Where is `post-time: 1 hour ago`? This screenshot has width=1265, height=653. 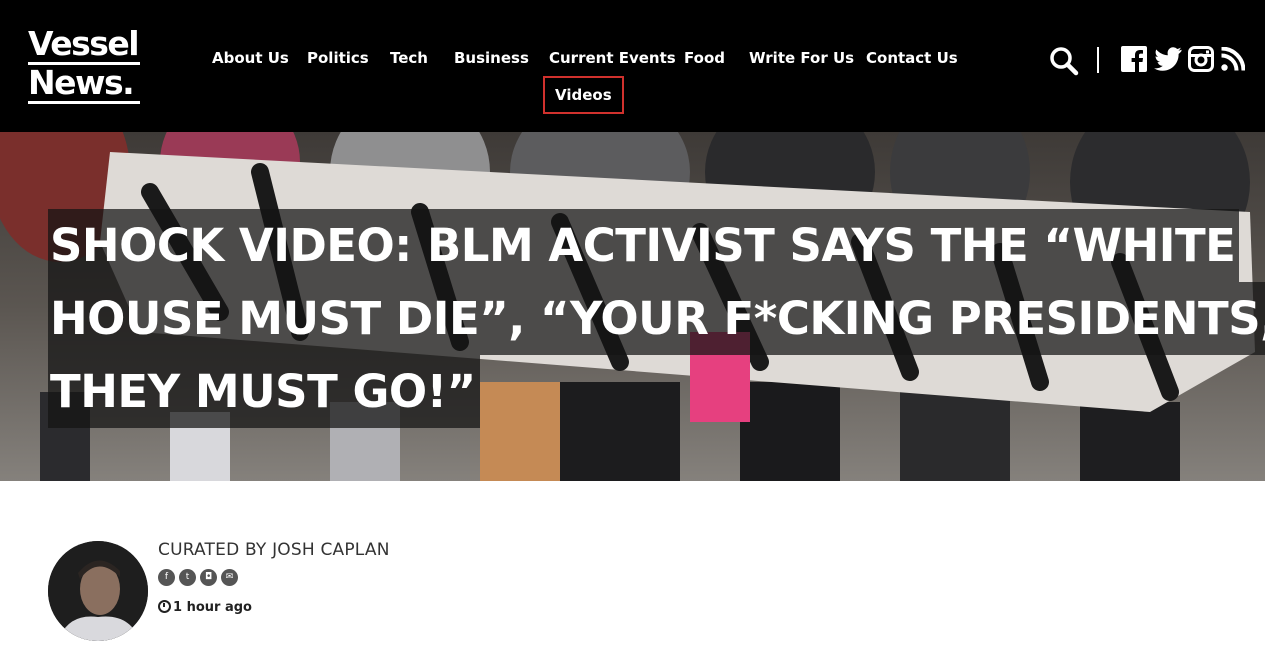 post-time: 1 hour ago is located at coordinates (205, 608).